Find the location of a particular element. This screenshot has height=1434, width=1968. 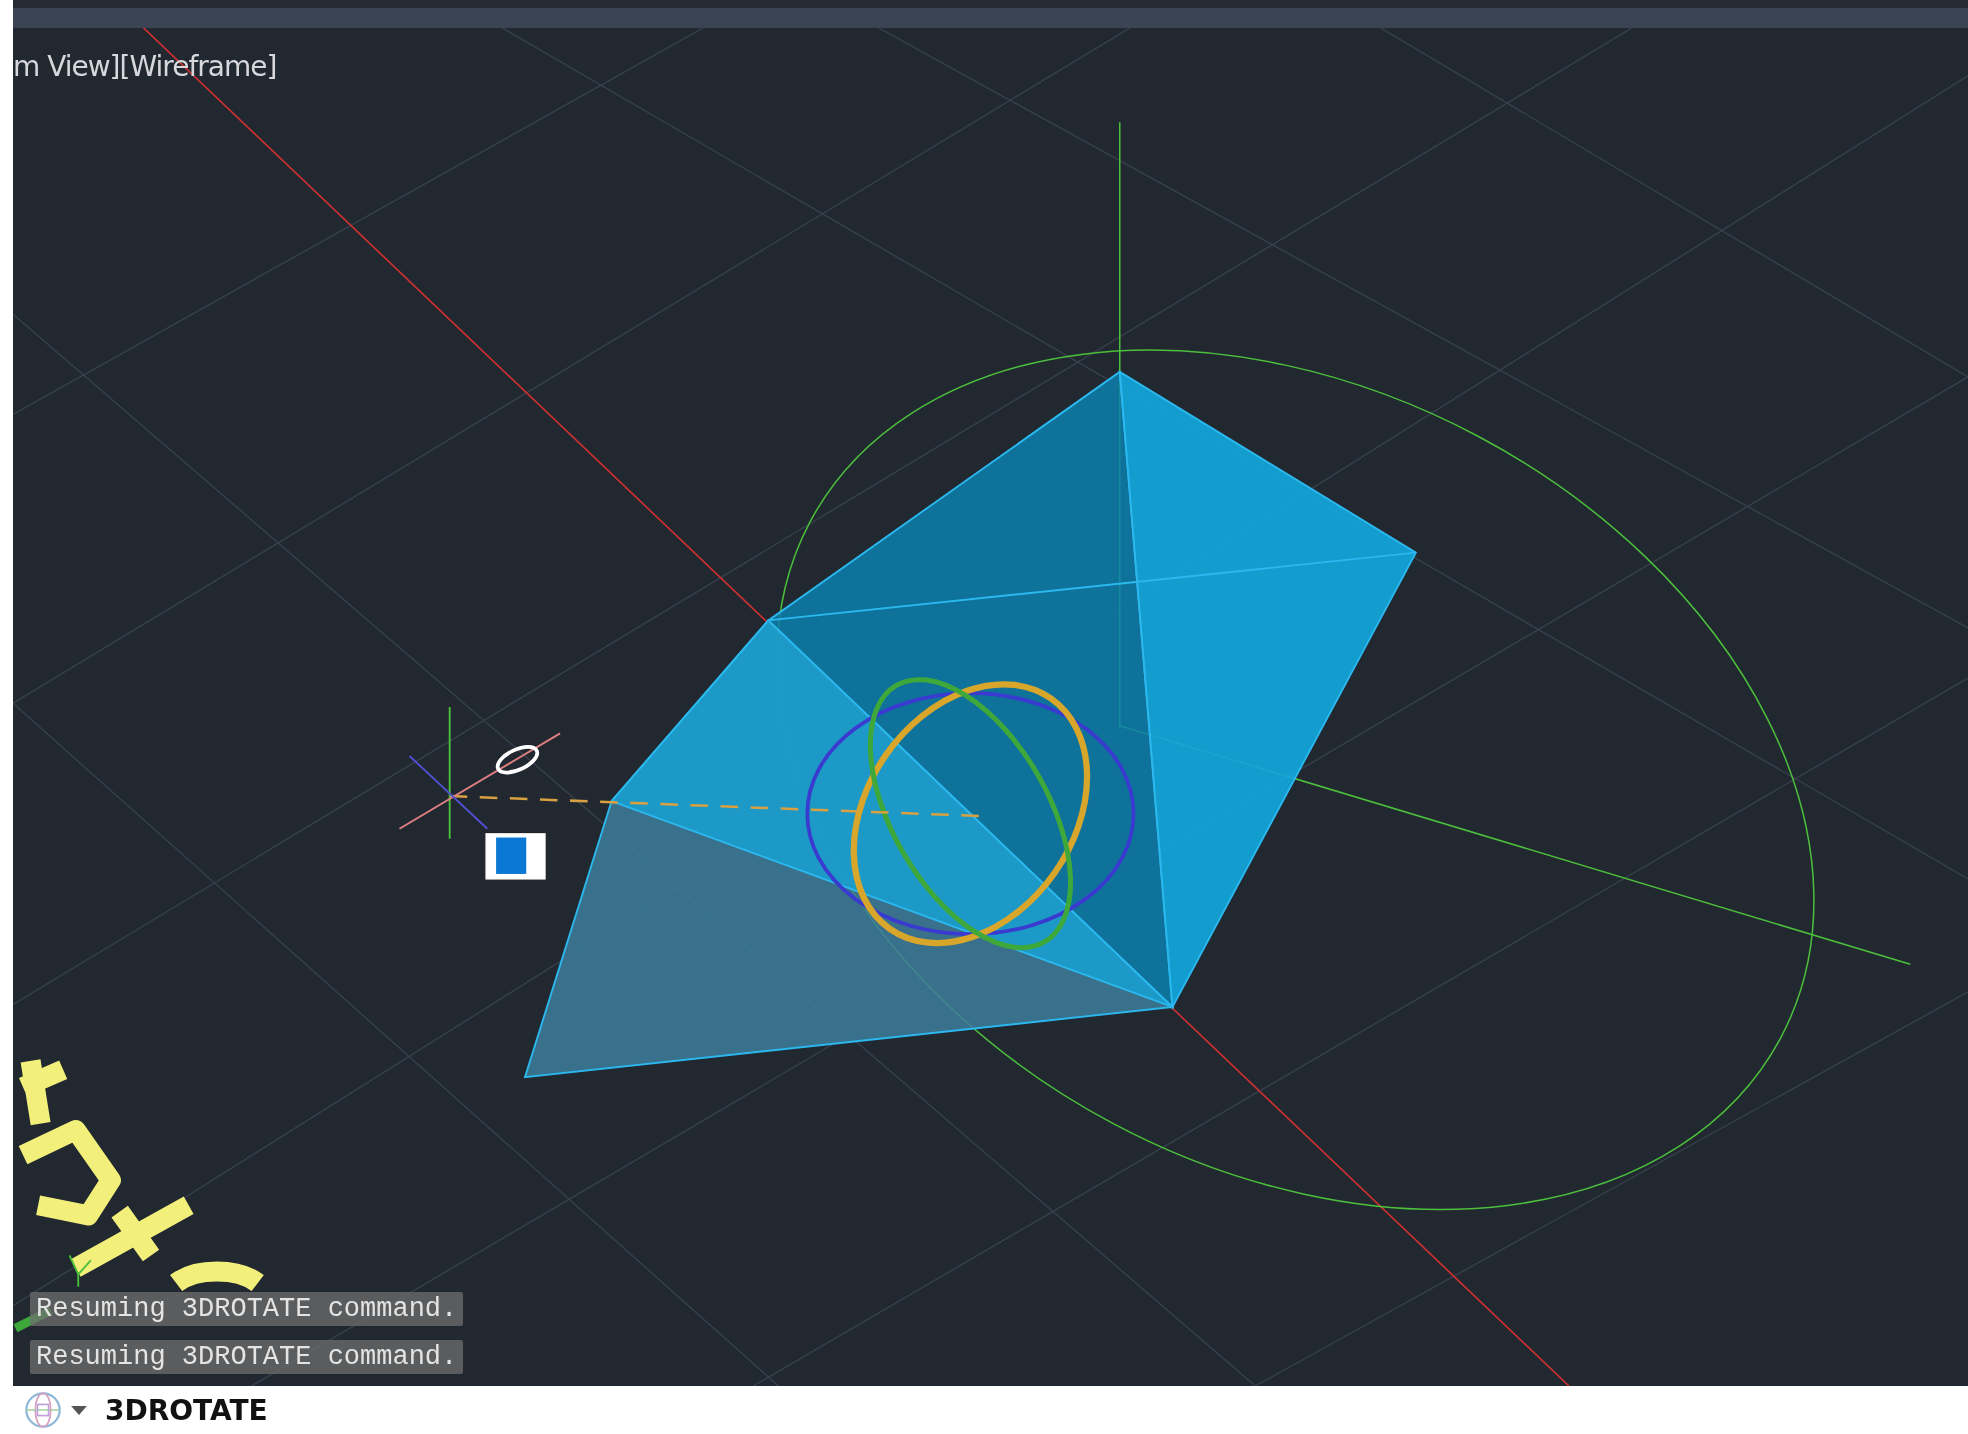

input-tooltip-icon is located at coordinates (515, 856).